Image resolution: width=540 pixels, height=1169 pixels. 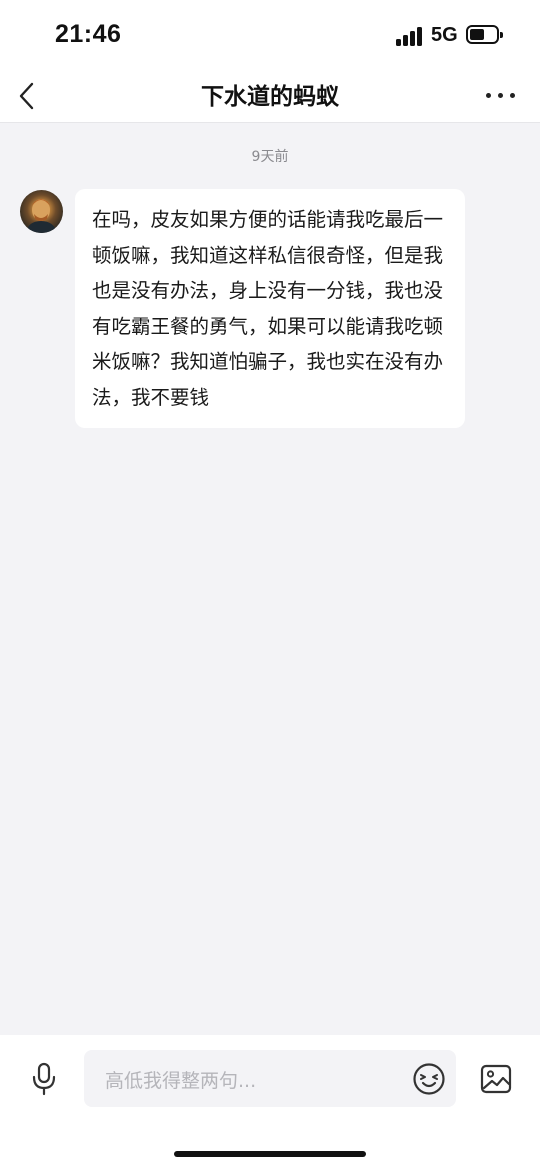 I want to click on voice-input-button, so click(x=44, y=1079).